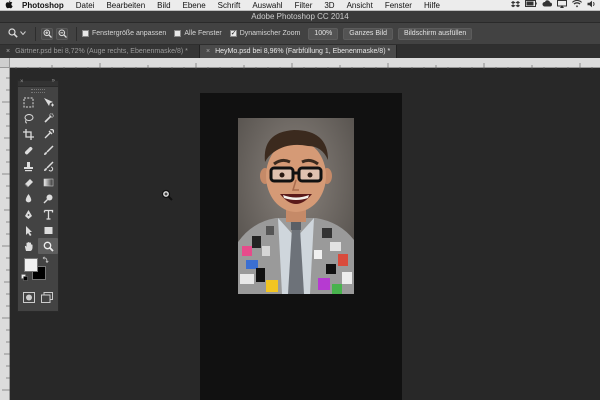 The width and height of the screenshot is (600, 400). Describe the element at coordinates (555, 5) in the screenshot. I see `menu-status-icons` at that location.